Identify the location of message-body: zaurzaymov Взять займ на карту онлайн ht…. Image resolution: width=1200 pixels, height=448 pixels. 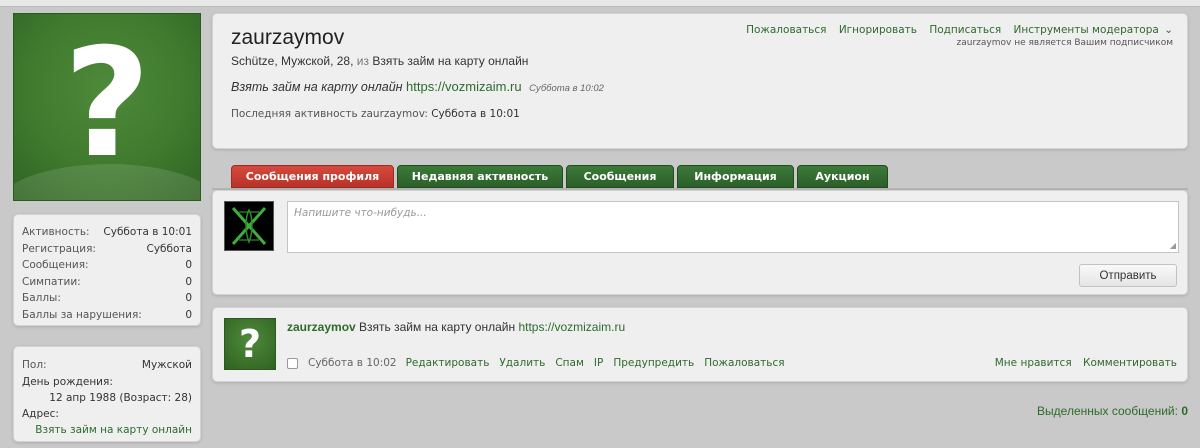
(456, 327).